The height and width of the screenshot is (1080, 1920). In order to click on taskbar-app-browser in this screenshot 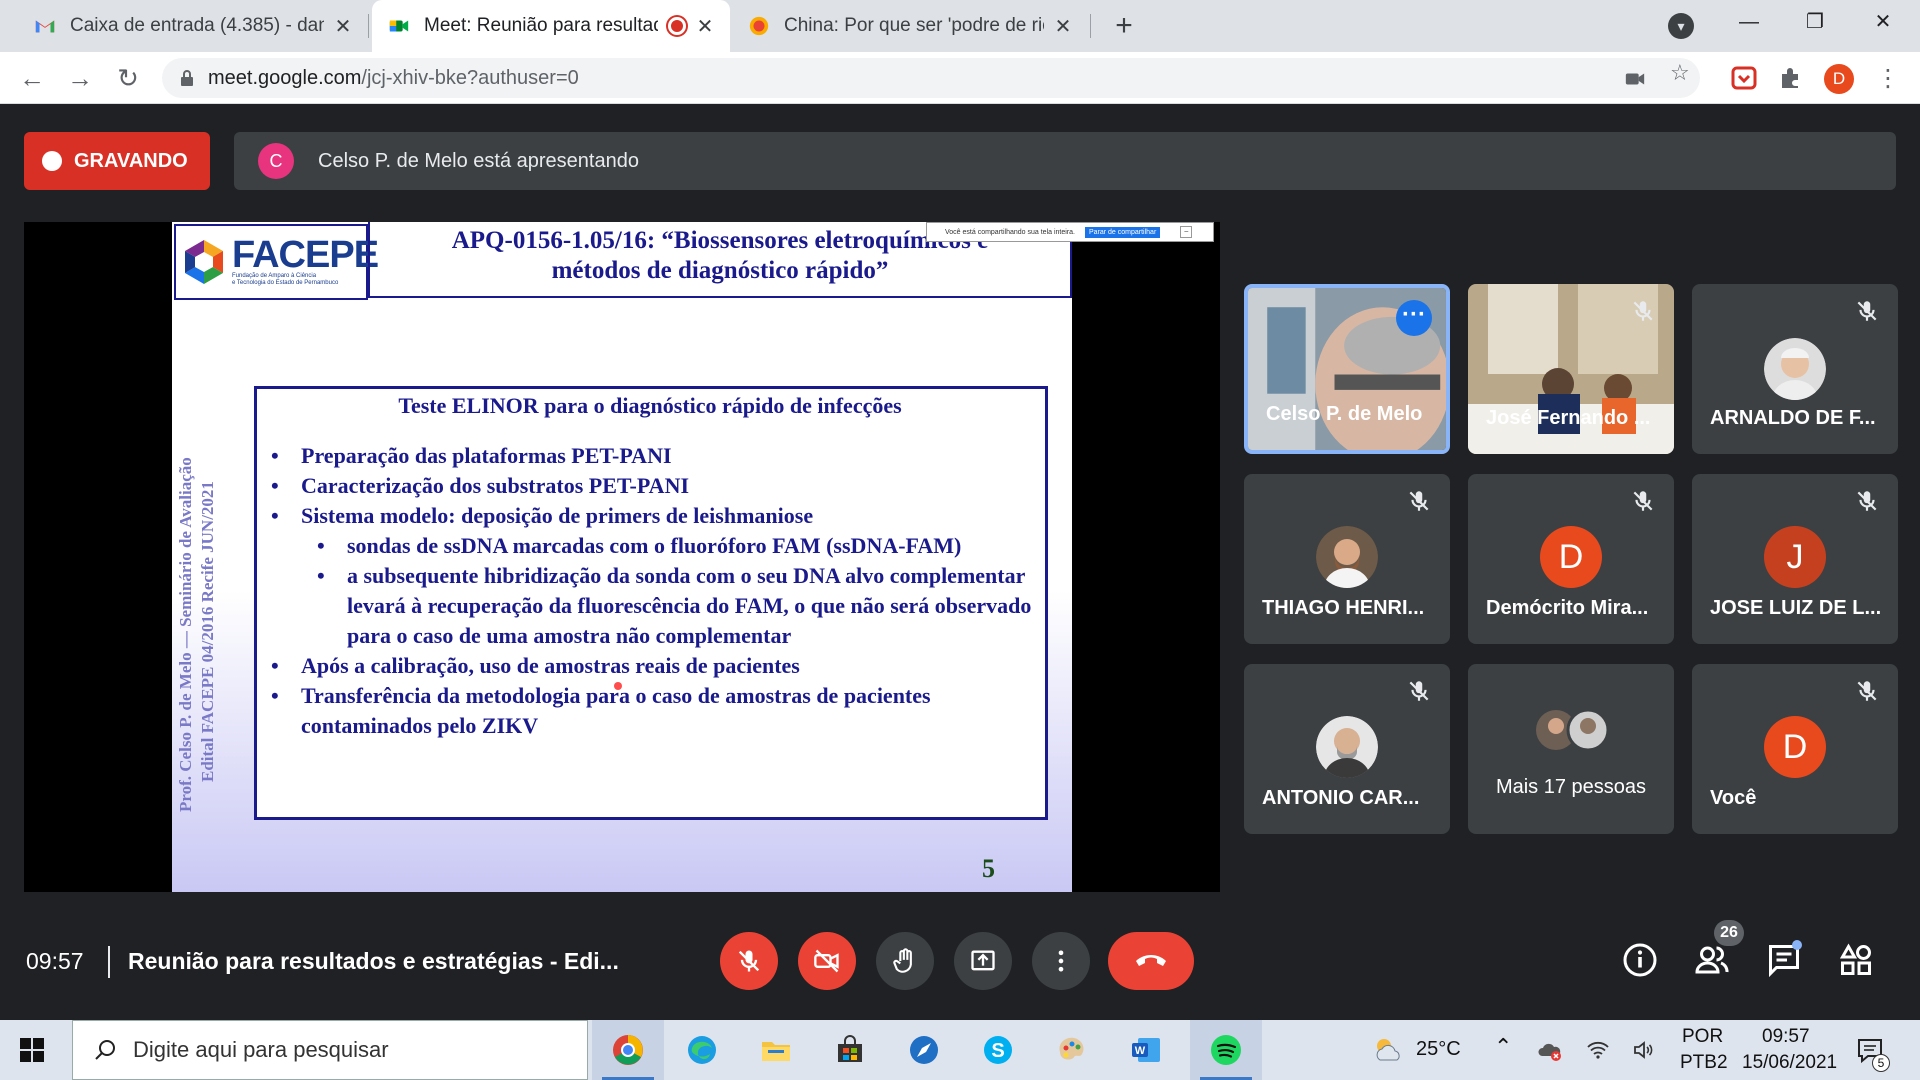, I will do `click(924, 1050)`.